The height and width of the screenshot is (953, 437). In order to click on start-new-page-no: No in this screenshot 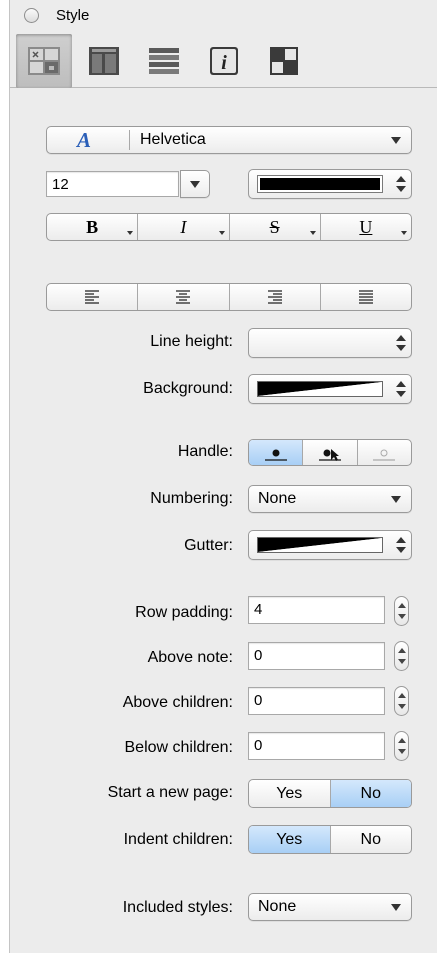, I will do `click(370, 793)`.